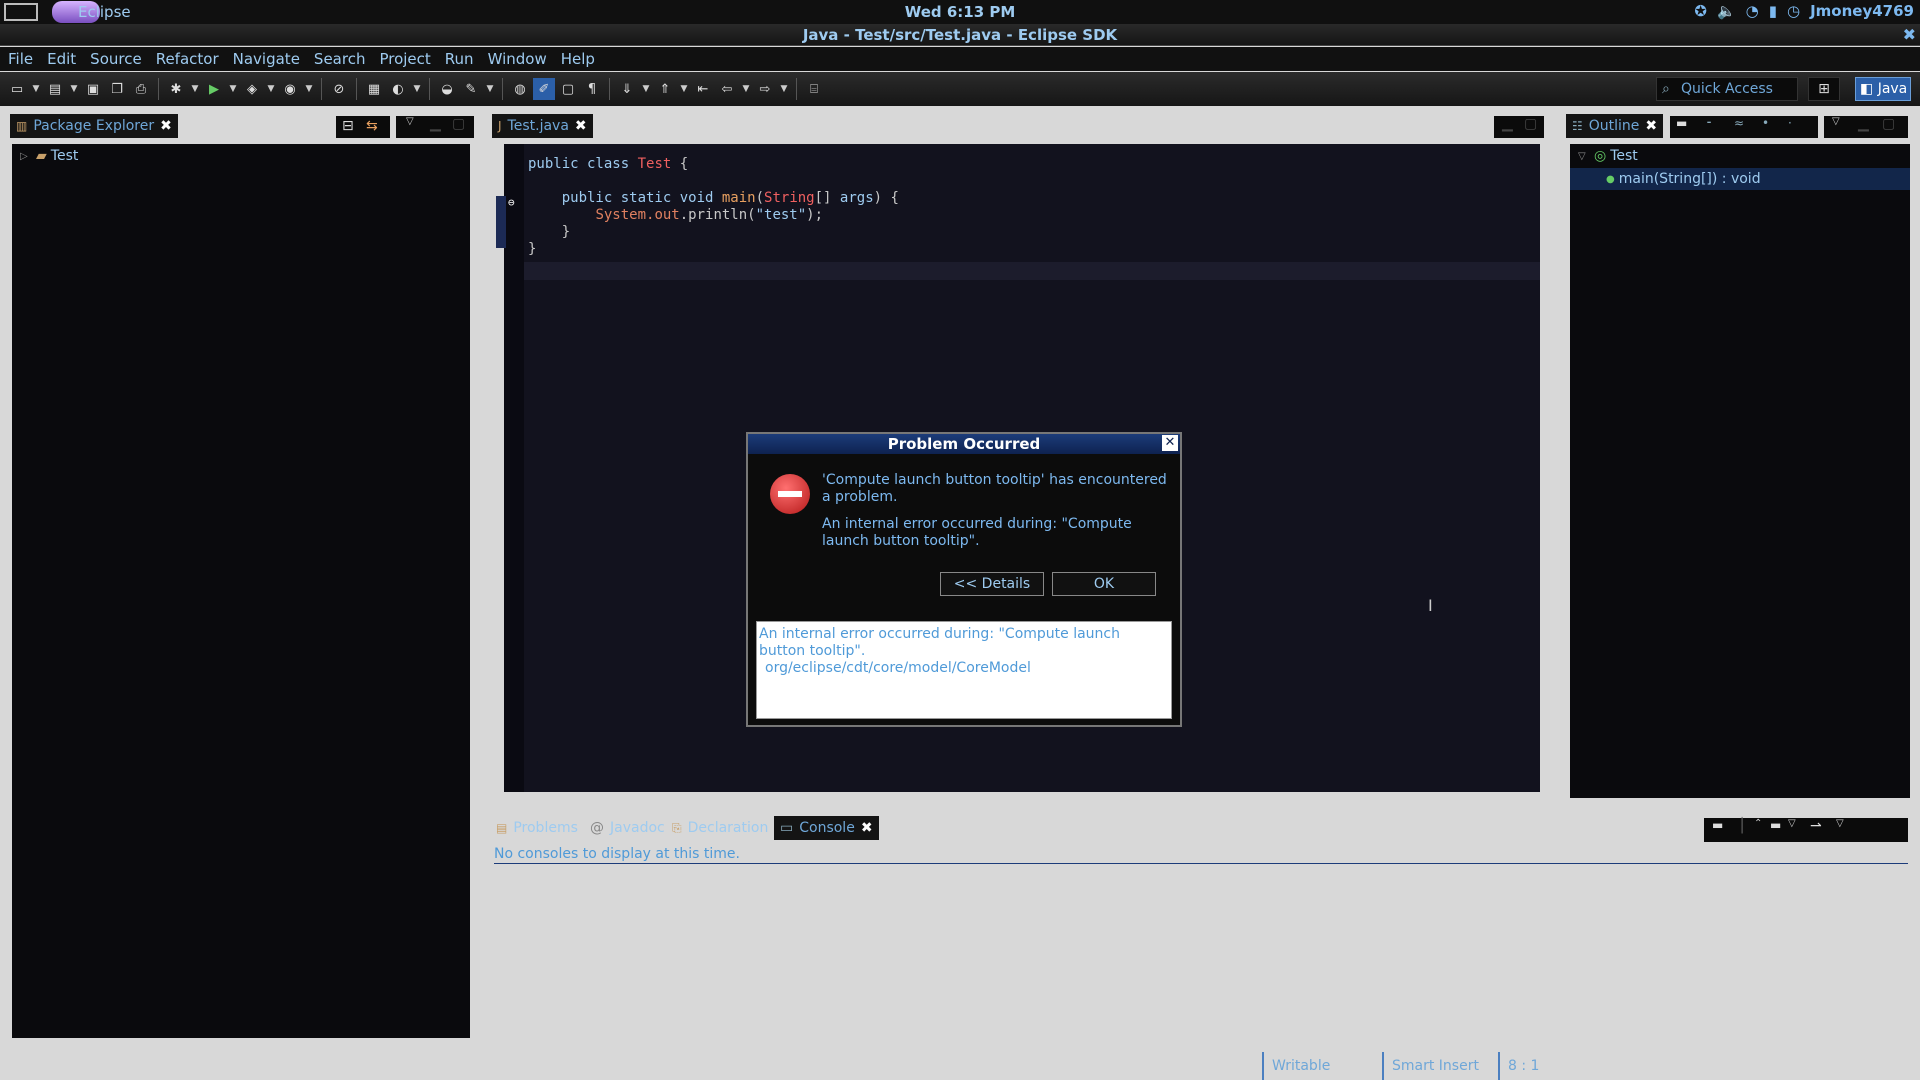  Describe the element at coordinates (826, 828) in the screenshot. I see `tab-console: ▭ Console ✖` at that location.